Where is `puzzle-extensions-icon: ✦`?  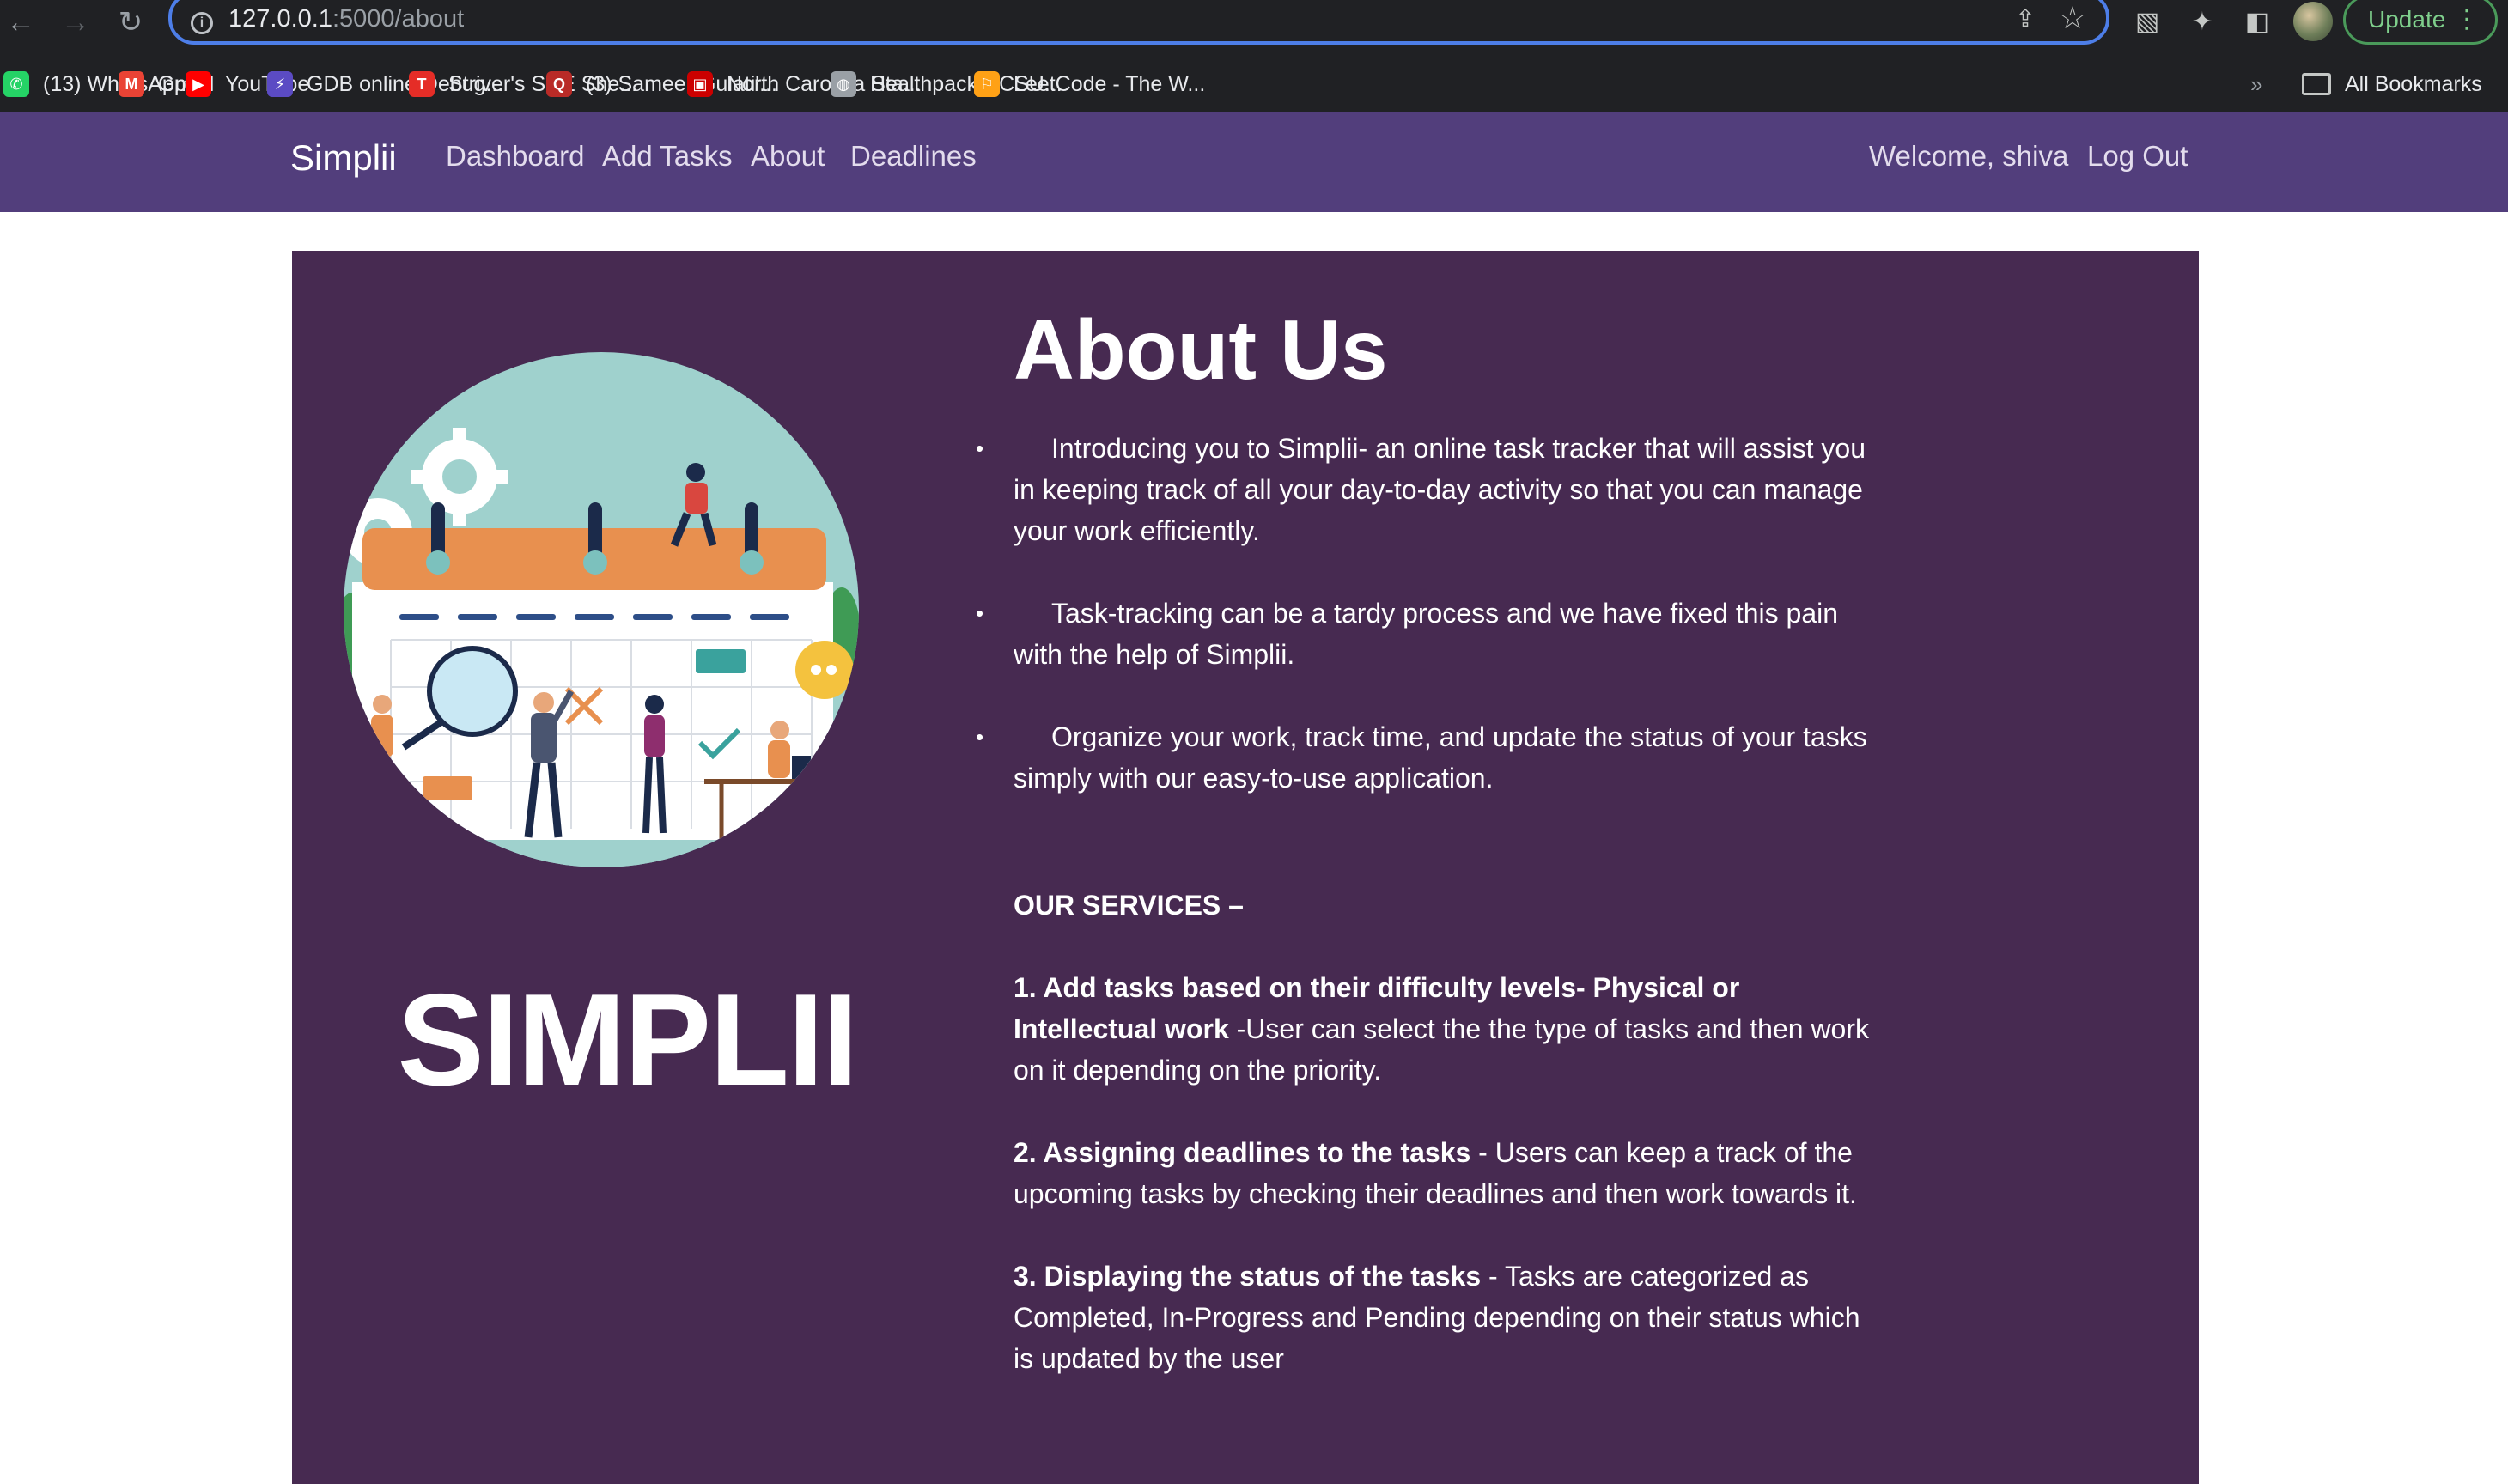 puzzle-extensions-icon: ✦ is located at coordinates (2202, 22).